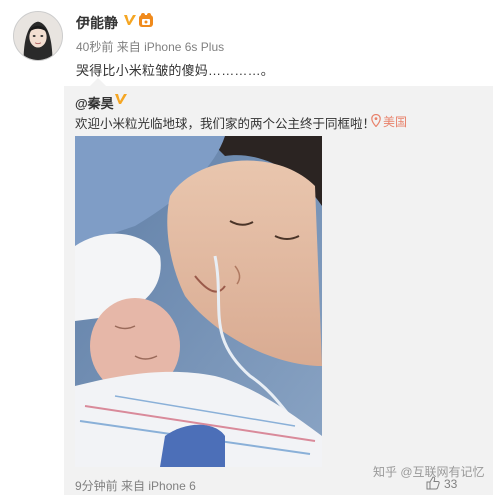 The height and width of the screenshot is (495, 493). What do you see at coordinates (146, 20) in the screenshot?
I see `badge-icon` at bounding box center [146, 20].